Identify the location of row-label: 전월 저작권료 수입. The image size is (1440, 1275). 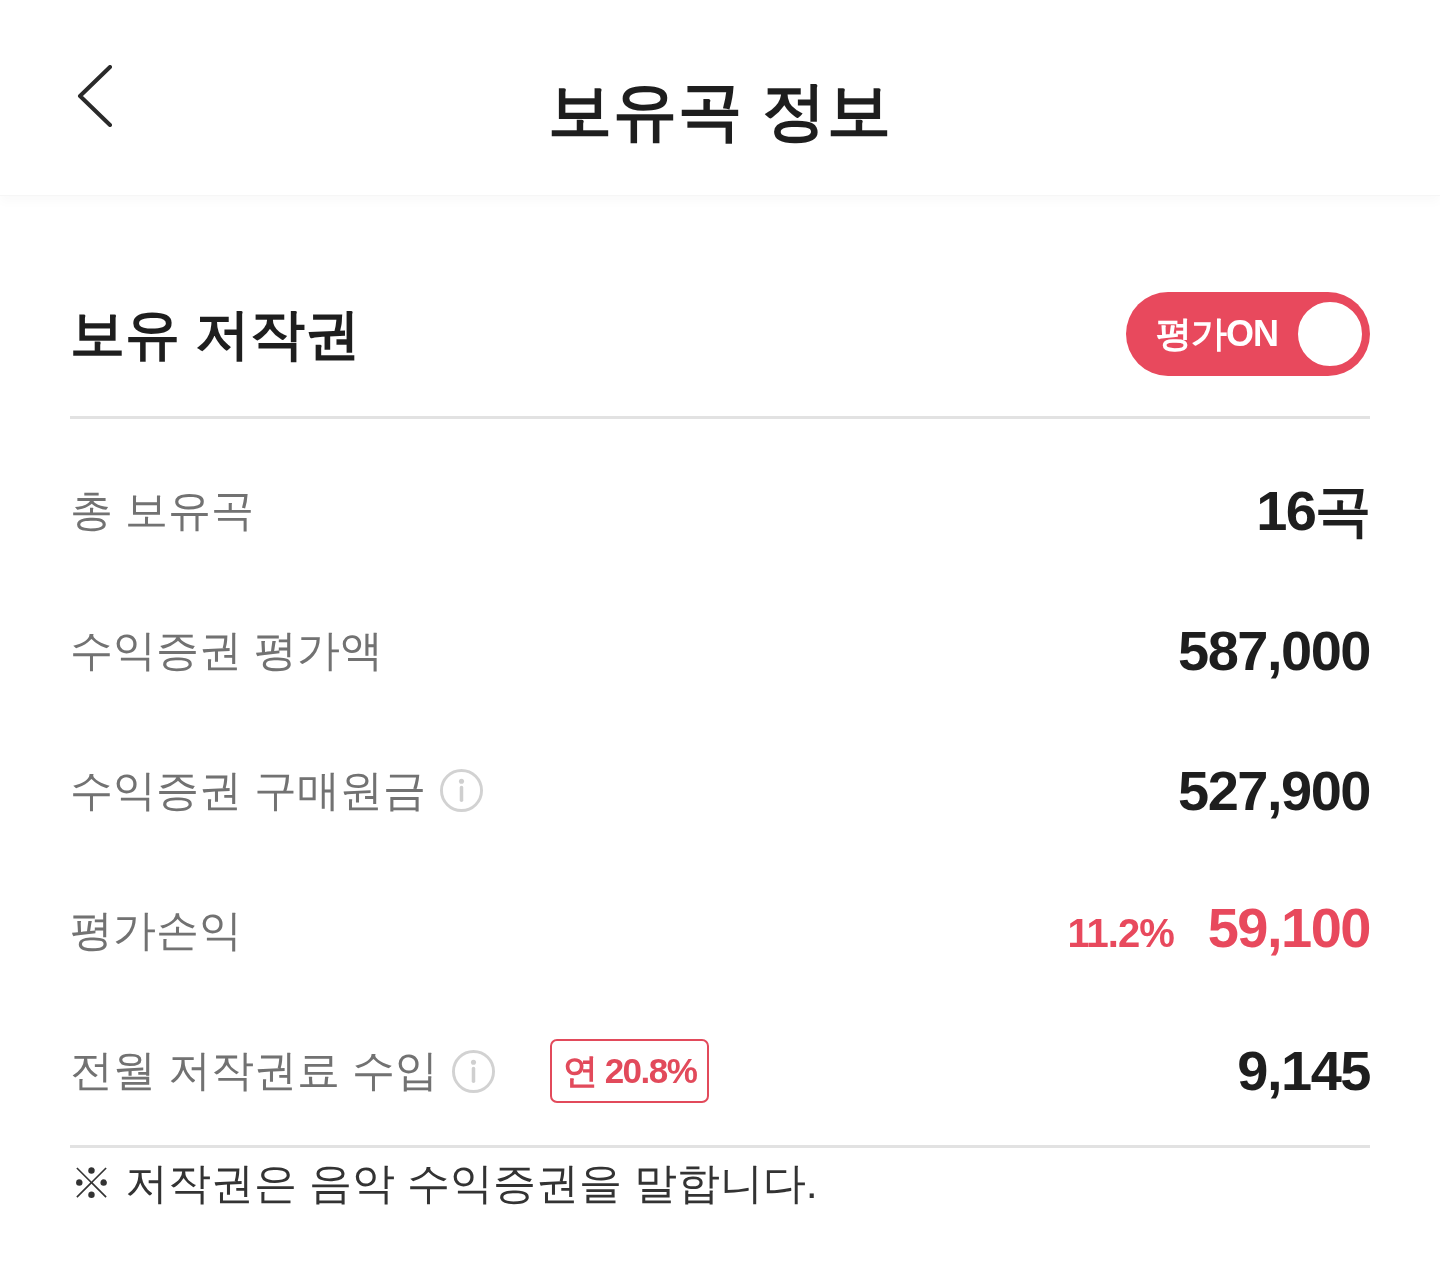
(254, 1071).